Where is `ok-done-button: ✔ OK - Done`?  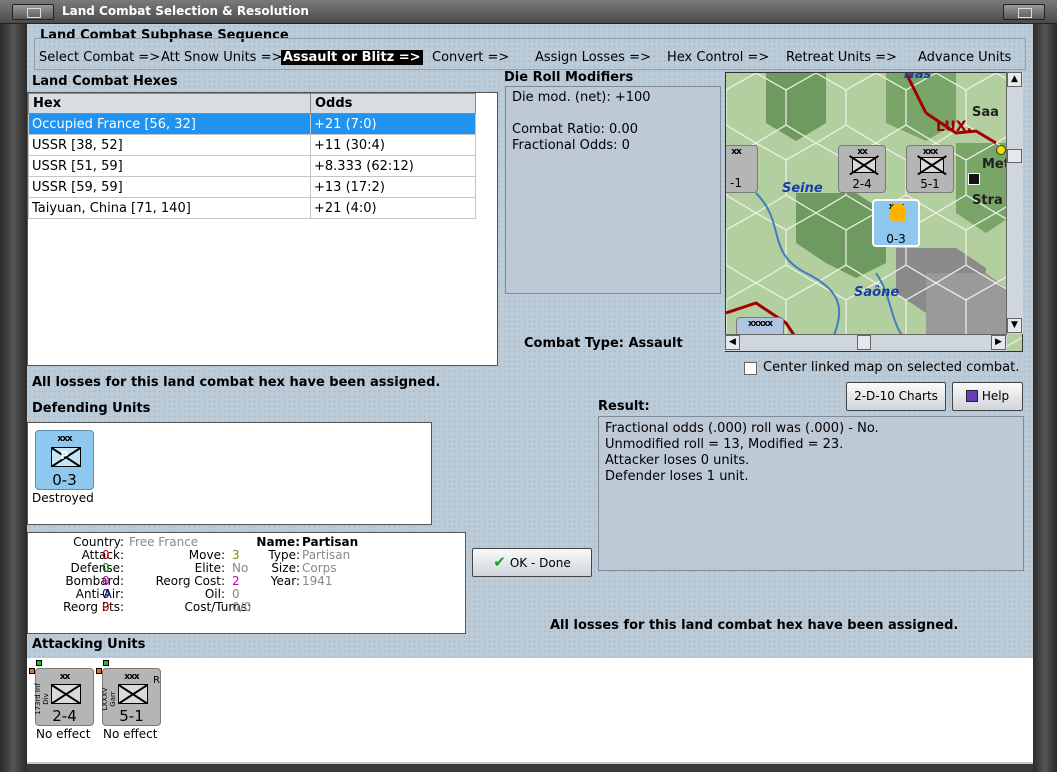 ok-done-button: ✔ OK - Done is located at coordinates (532, 562).